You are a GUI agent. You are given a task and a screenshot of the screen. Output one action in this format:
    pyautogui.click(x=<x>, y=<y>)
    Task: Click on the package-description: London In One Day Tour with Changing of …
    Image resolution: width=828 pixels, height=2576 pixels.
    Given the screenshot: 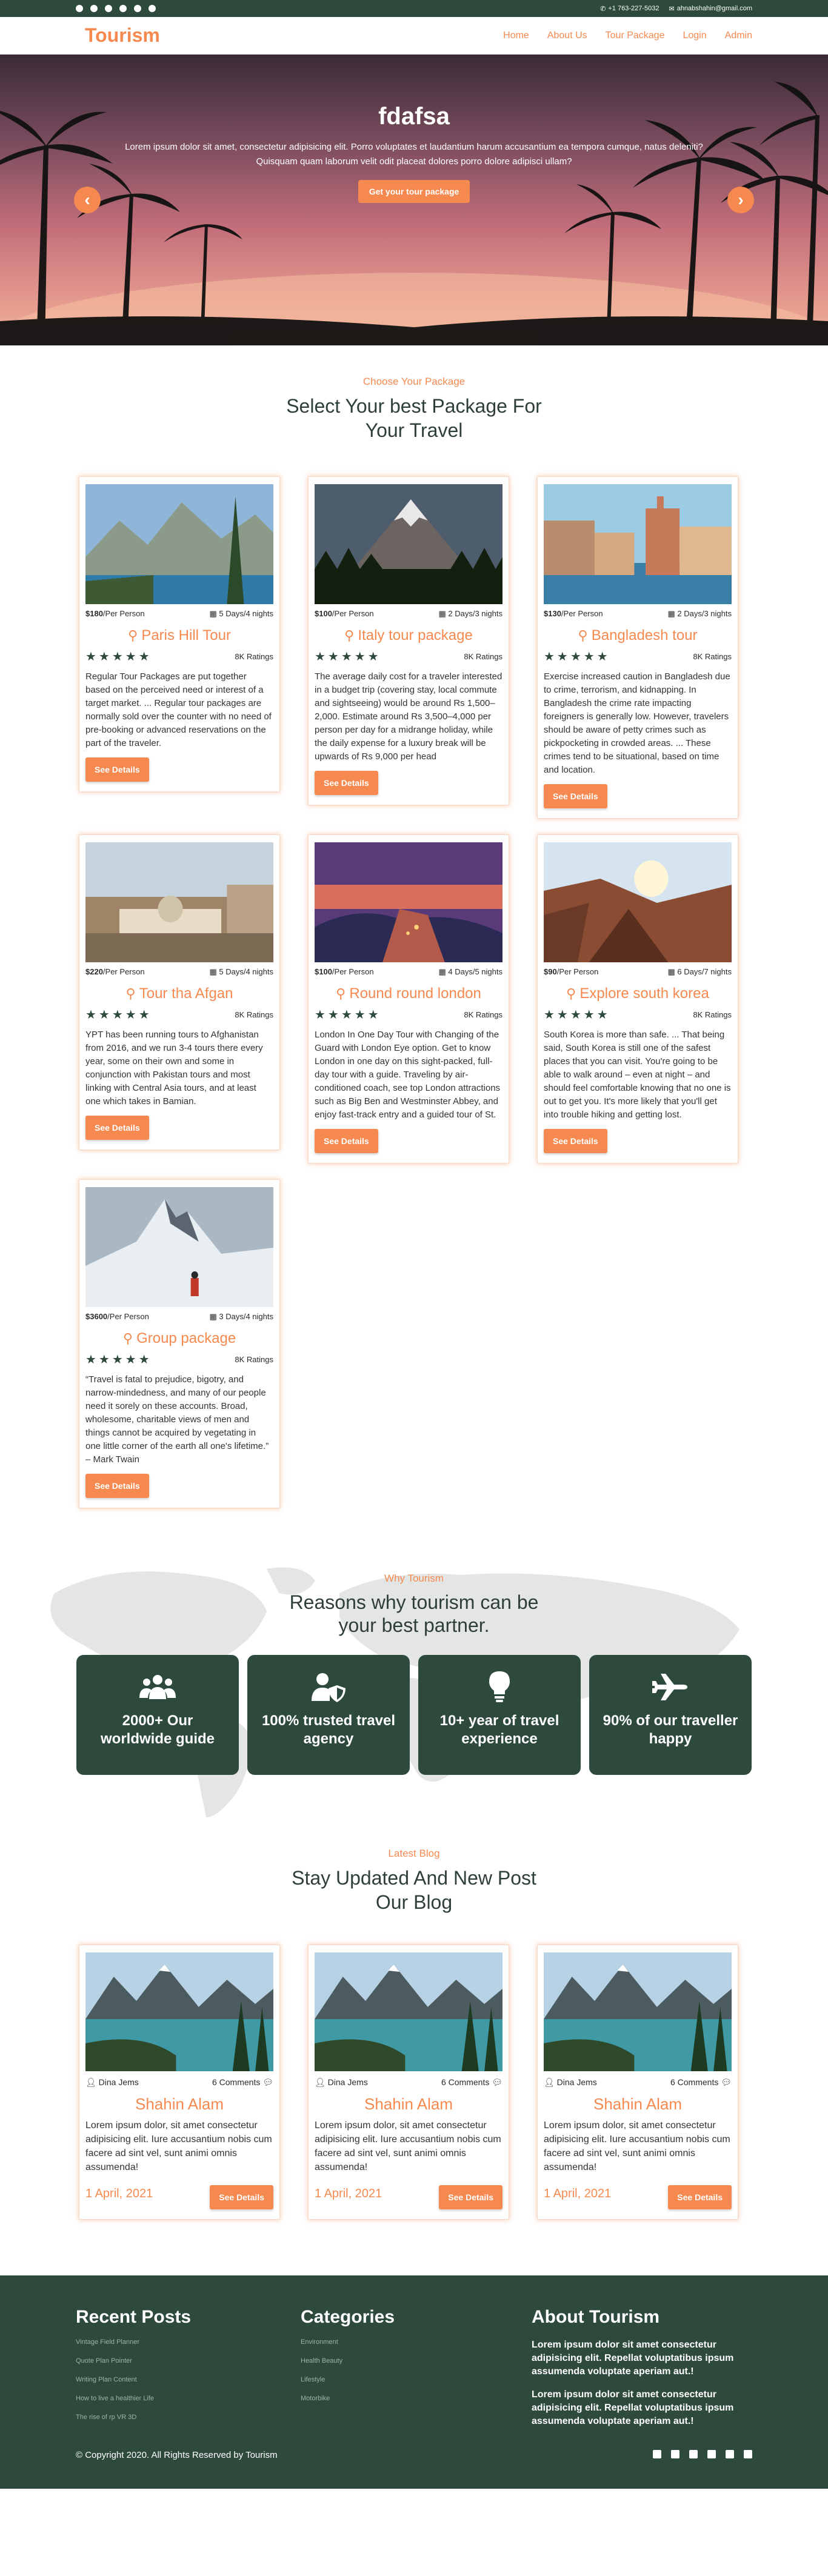 What is the action you would take?
    pyautogui.click(x=408, y=1075)
    